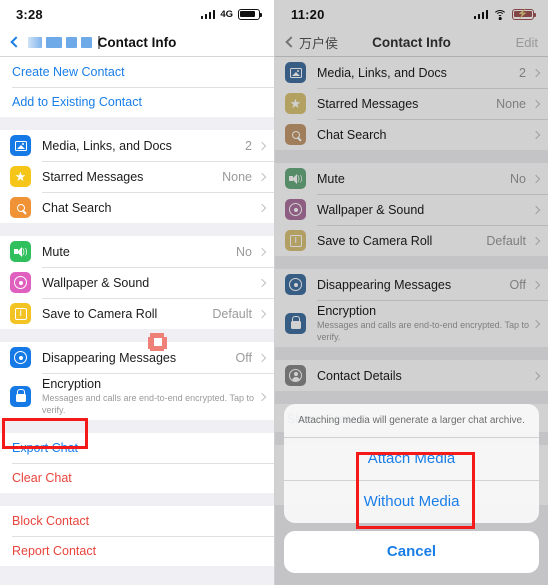  Describe the element at coordinates (137, 521) in the screenshot. I see `block-contact-row: Block Contact` at that location.